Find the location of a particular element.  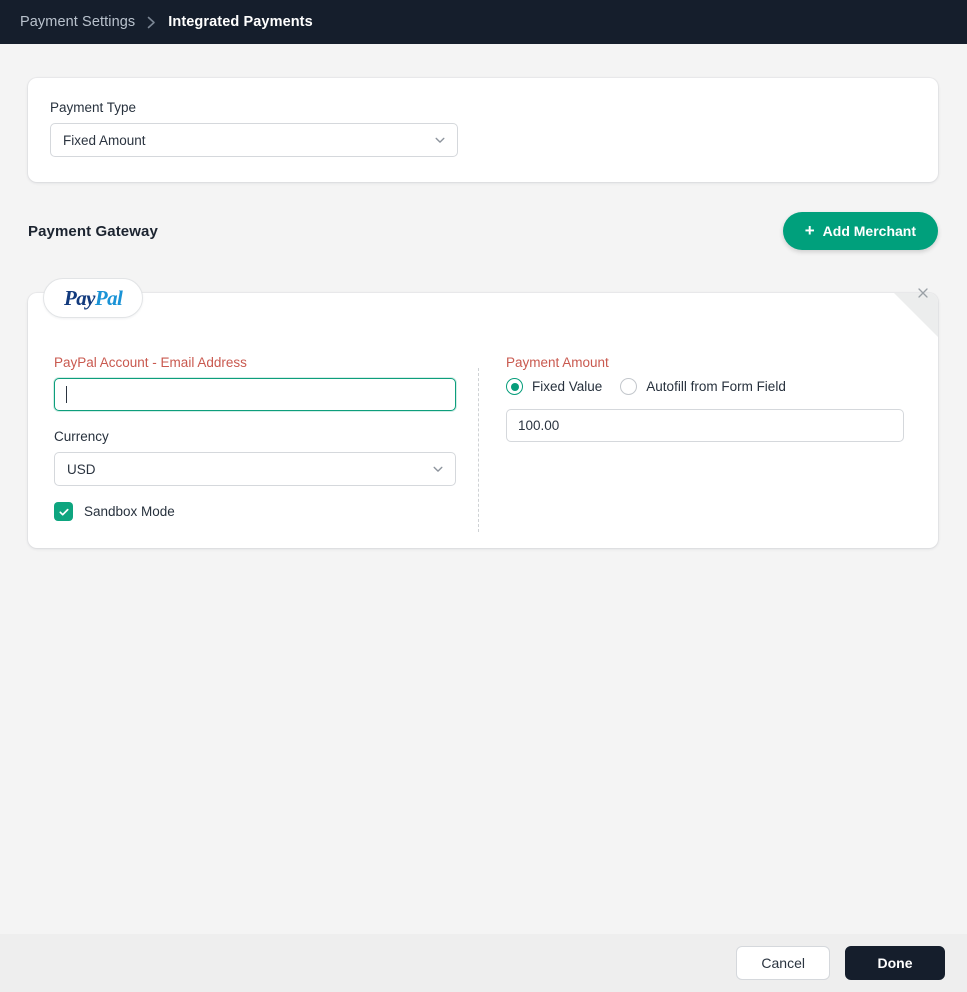

payment-type-value: Fixed Amount is located at coordinates (104, 140).